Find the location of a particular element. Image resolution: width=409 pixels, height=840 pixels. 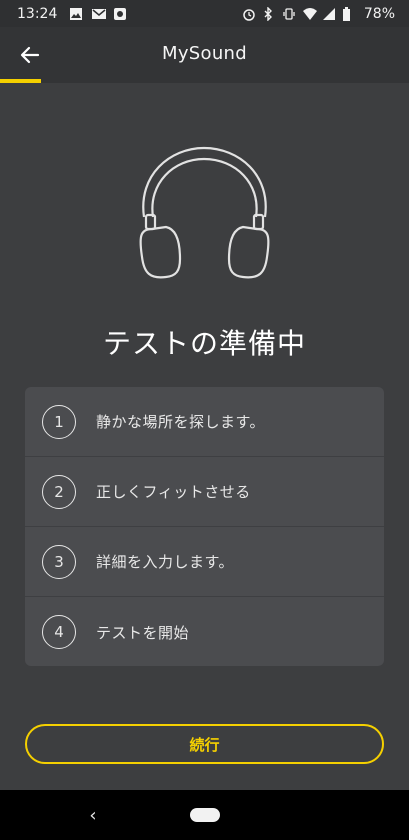

gmail-icon is located at coordinates (99, 14).